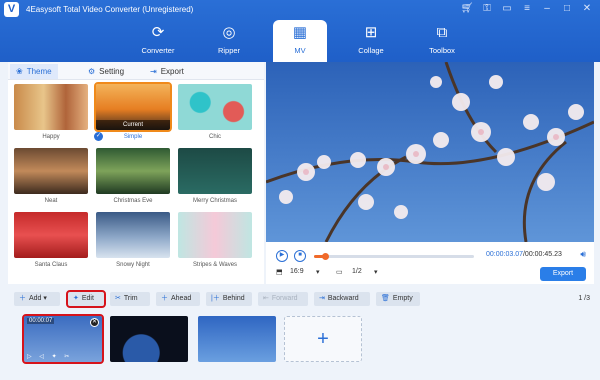  I want to click on theme-christmas-eve: Christmas Eve, so click(133, 176).